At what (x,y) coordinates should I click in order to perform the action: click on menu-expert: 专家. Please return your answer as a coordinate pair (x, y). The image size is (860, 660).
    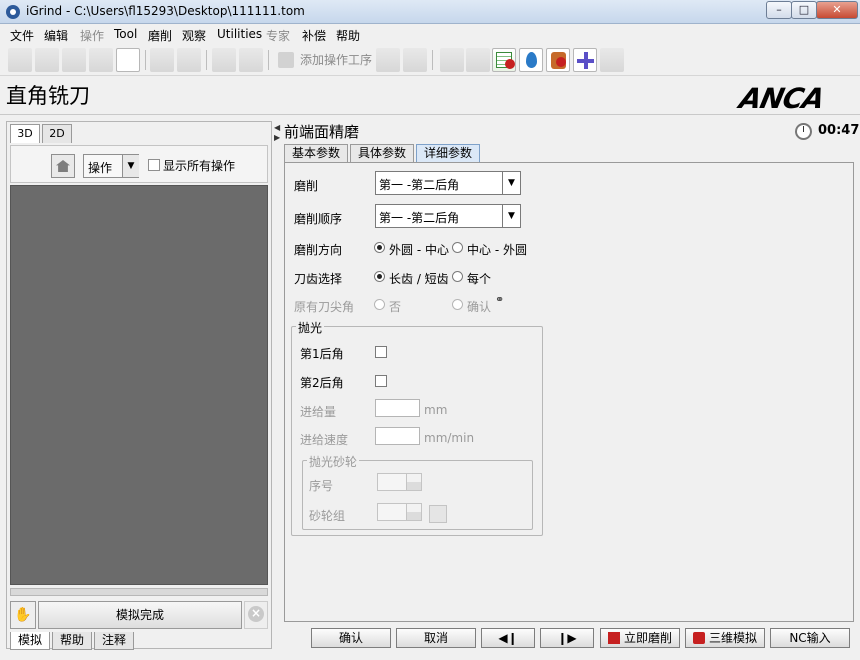
    Looking at the image, I should click on (278, 35).